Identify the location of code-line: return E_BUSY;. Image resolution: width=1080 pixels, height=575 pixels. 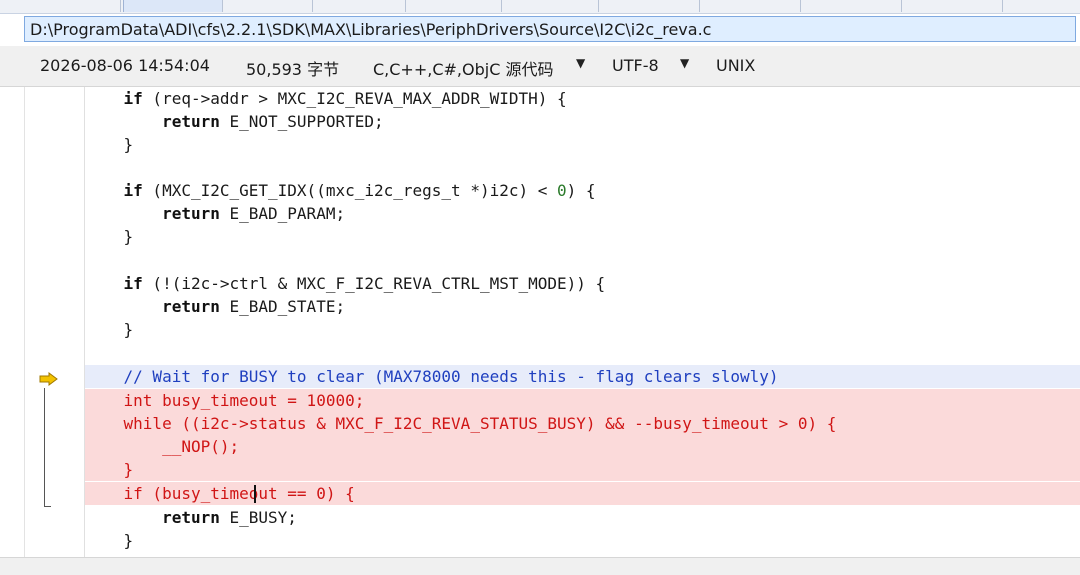
(229, 517).